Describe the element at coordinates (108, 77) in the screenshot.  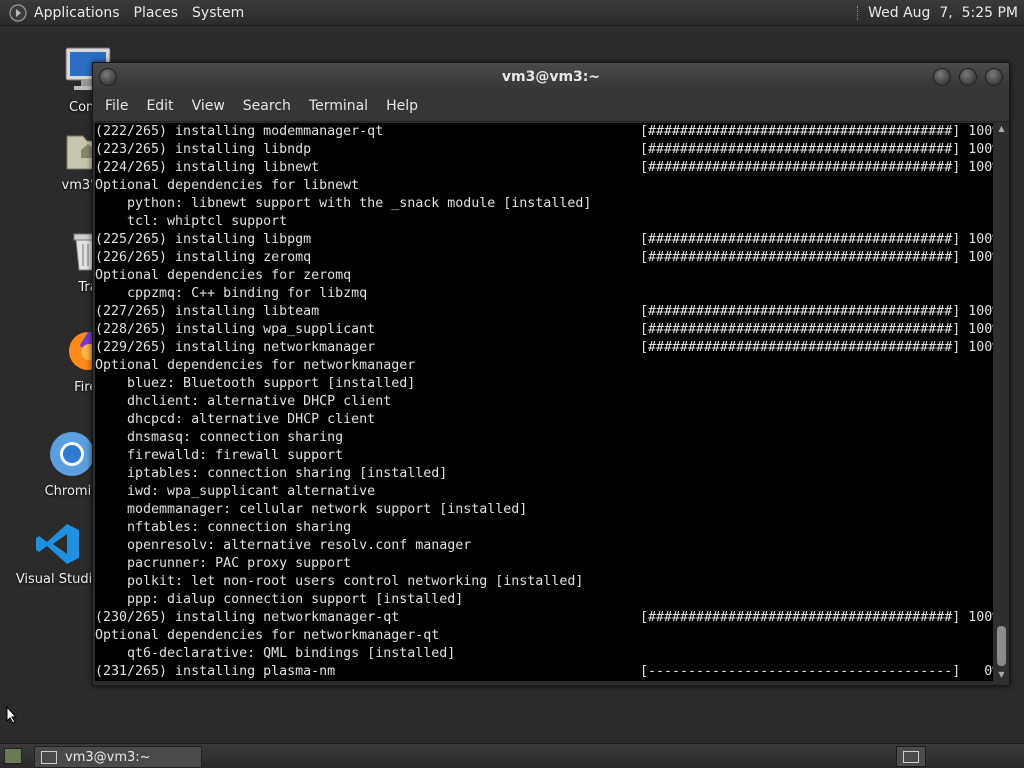
I see `window-menu-button` at that location.